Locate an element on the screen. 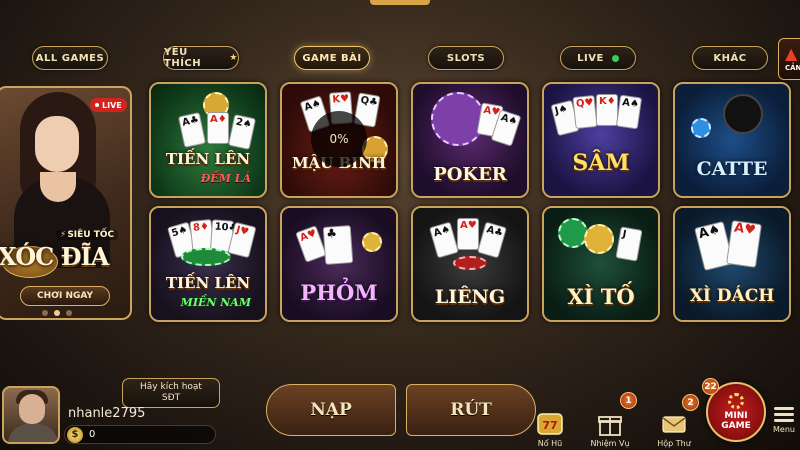 The width and height of the screenshot is (800, 450). nav-label: Hộp Thư is located at coordinates (674, 443).